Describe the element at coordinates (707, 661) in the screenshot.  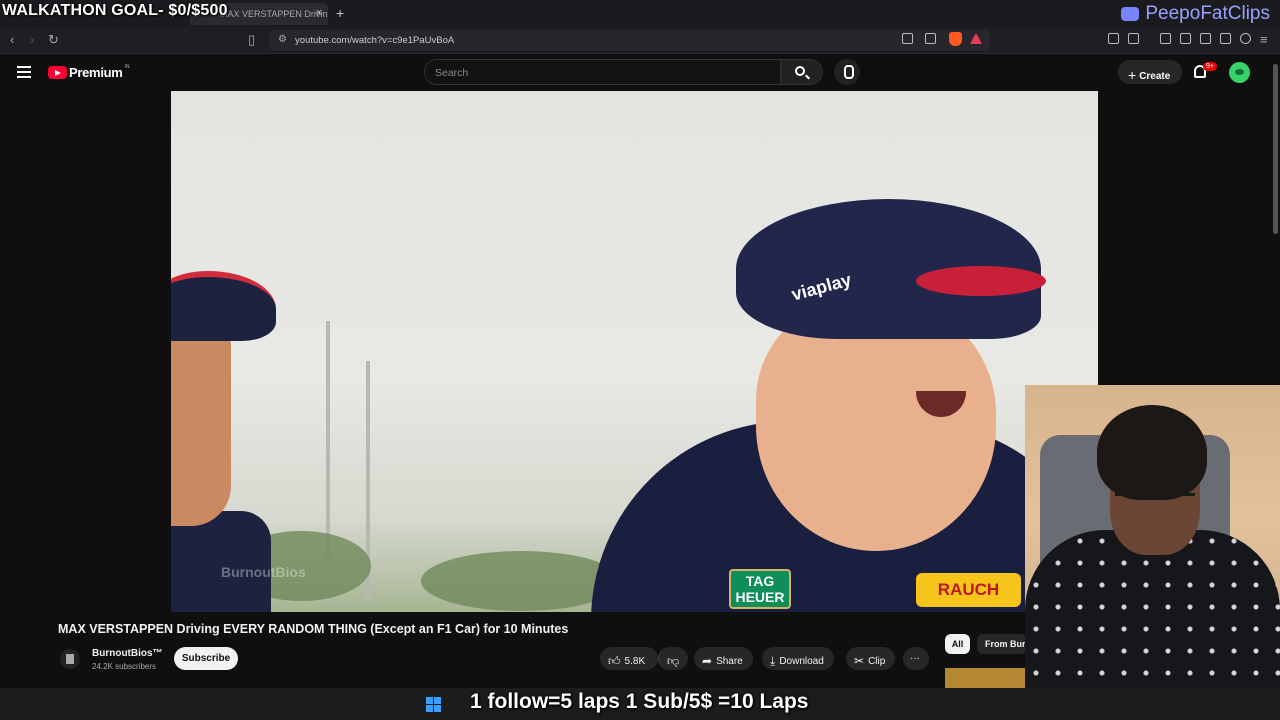
I see `share-icon: ➦` at that location.